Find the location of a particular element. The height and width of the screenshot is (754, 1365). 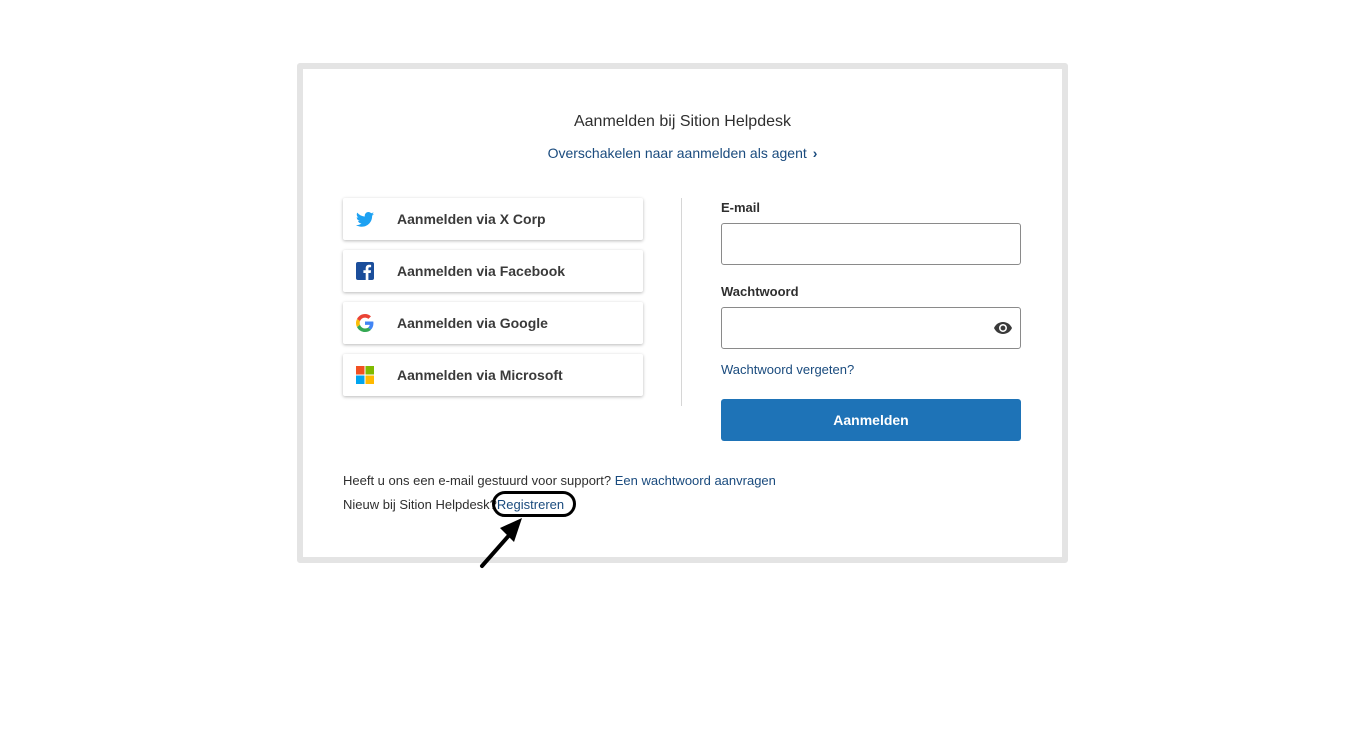

vertical-divider is located at coordinates (681, 302).